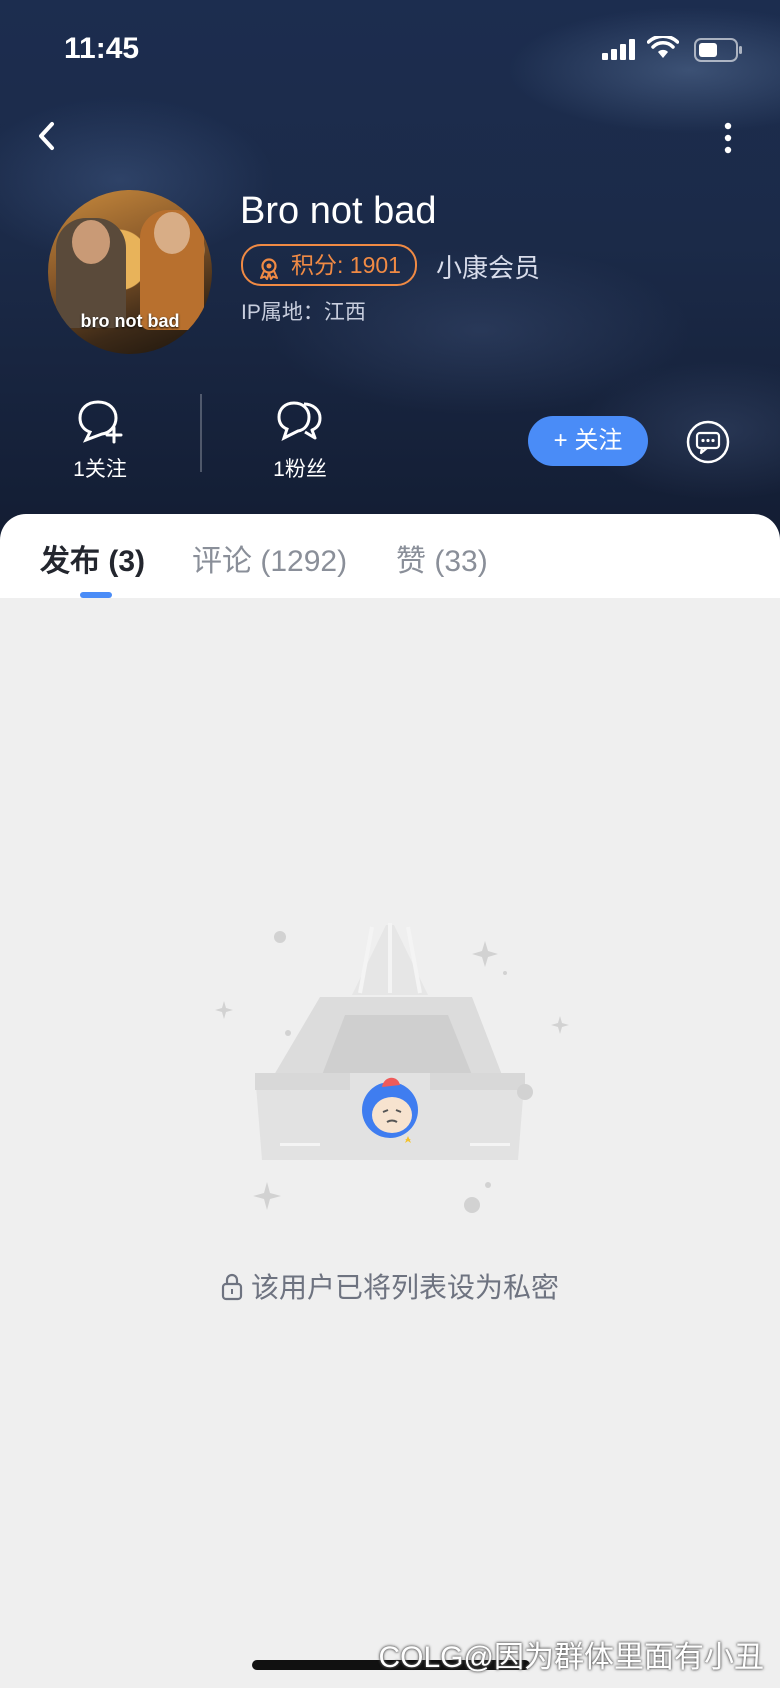 This screenshot has width=780, height=1688. What do you see at coordinates (269, 558) in the screenshot?
I see `tab-comments: 评论 (1292)` at bounding box center [269, 558].